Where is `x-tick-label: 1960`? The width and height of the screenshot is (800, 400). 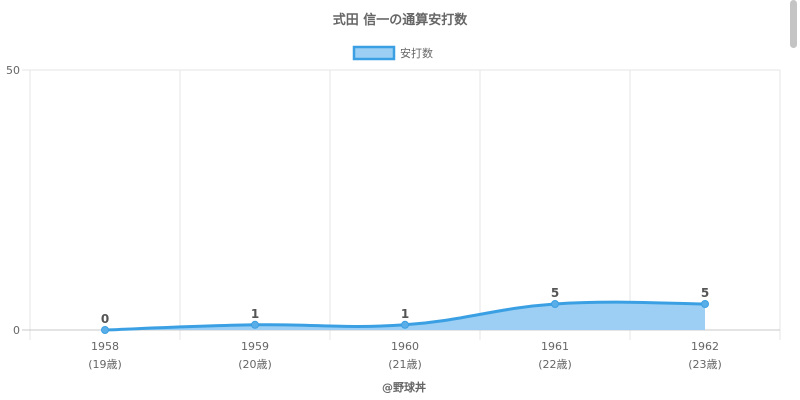
x-tick-label: 1960 is located at coordinates (405, 346).